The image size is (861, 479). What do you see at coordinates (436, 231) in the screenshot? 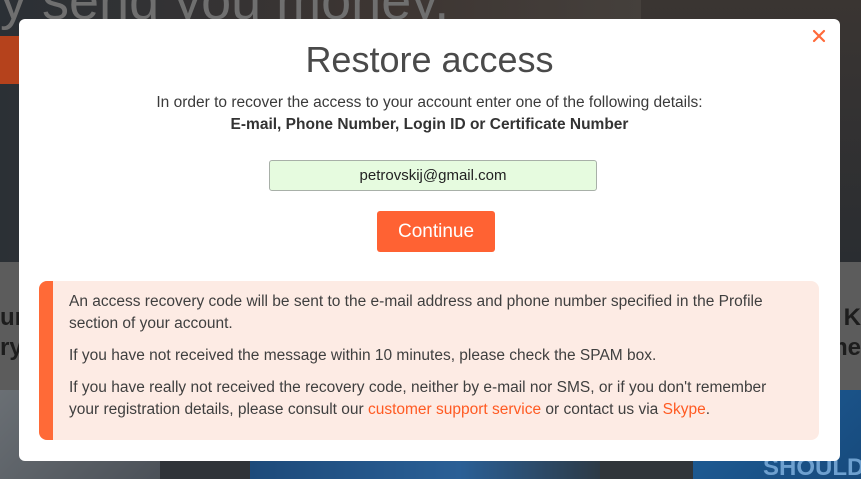
I see `continue-button: Continue` at bounding box center [436, 231].